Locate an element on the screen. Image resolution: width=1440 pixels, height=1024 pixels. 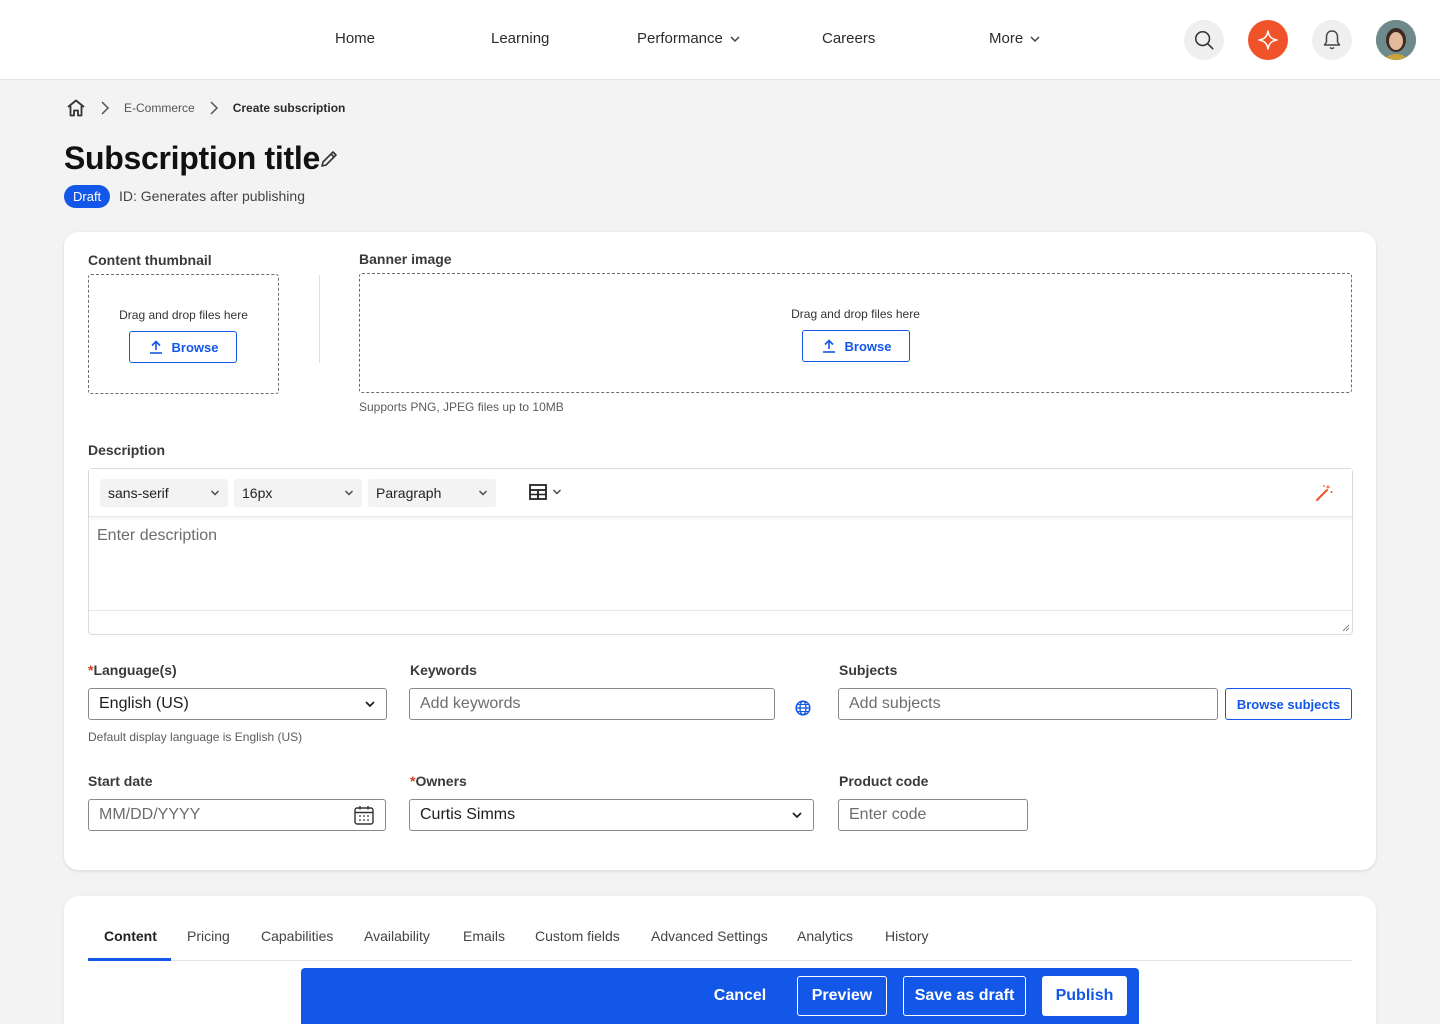
sparkle-icon is located at coordinates (1268, 40).